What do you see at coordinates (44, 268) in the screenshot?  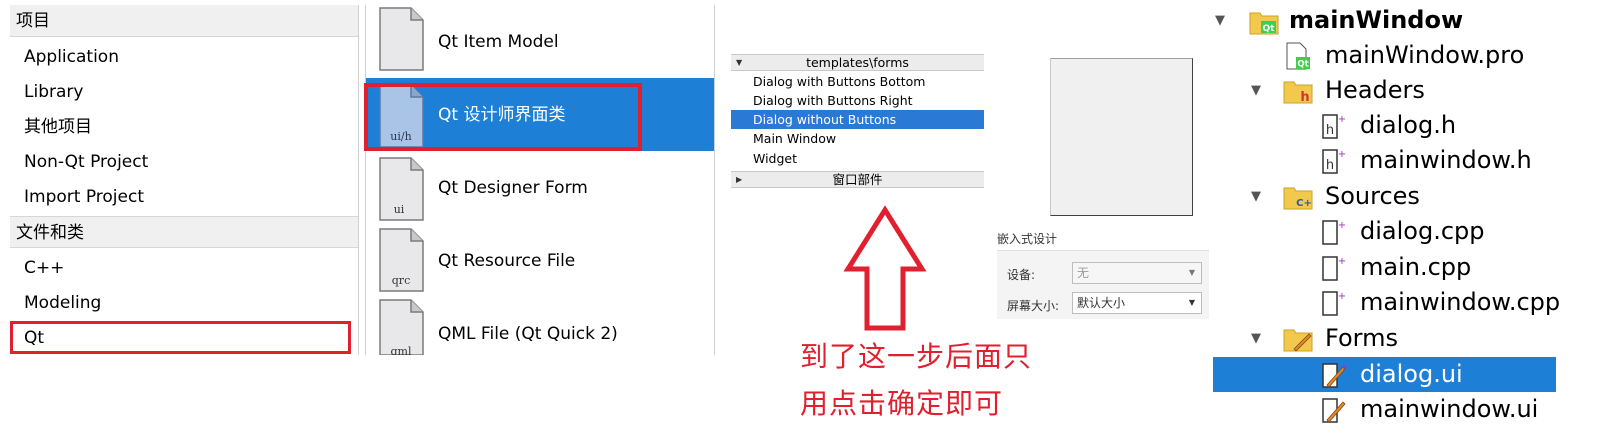 I see `category-item-cpp: C++` at bounding box center [44, 268].